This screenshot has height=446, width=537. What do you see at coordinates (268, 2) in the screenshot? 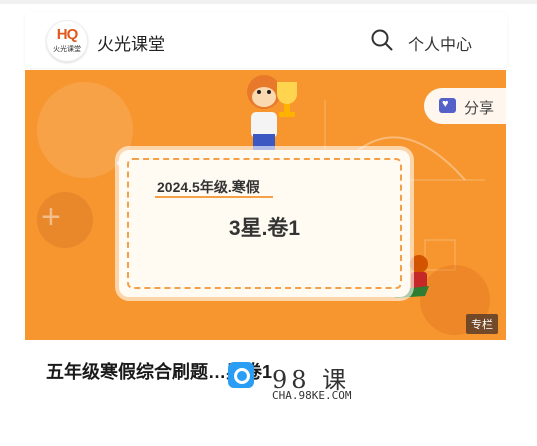
I see `top-divider` at bounding box center [268, 2].